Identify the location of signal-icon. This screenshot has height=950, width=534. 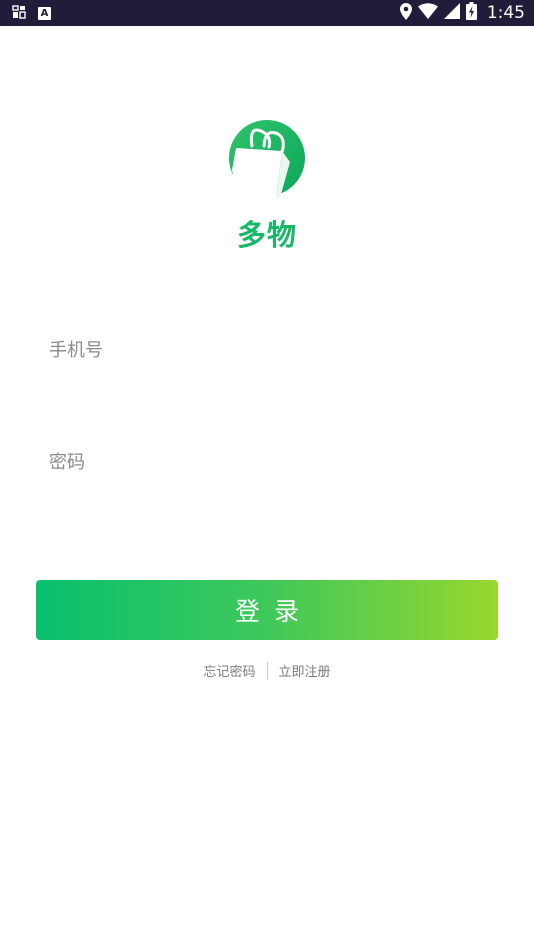
(451, 13).